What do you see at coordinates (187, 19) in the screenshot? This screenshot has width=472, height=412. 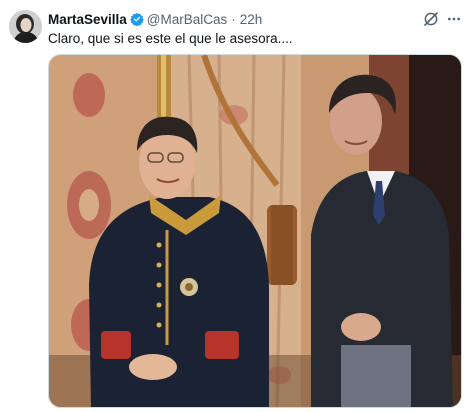 I see `author-handle: @MarBalCas` at bounding box center [187, 19].